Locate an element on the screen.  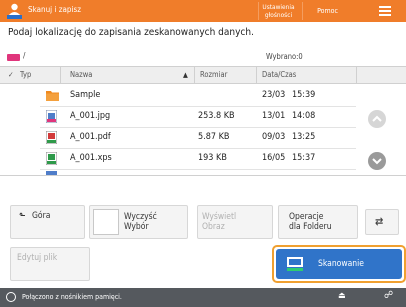
status-message: Połączono z nośnikiem pamięci. is located at coordinates (72, 297).